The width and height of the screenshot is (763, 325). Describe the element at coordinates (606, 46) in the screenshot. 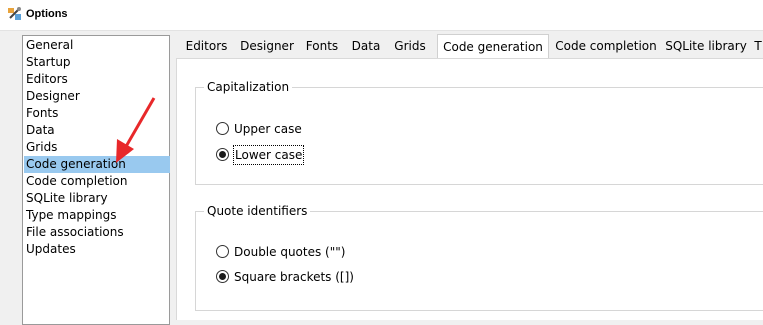

I see `tab-code-completion: Code completion` at that location.